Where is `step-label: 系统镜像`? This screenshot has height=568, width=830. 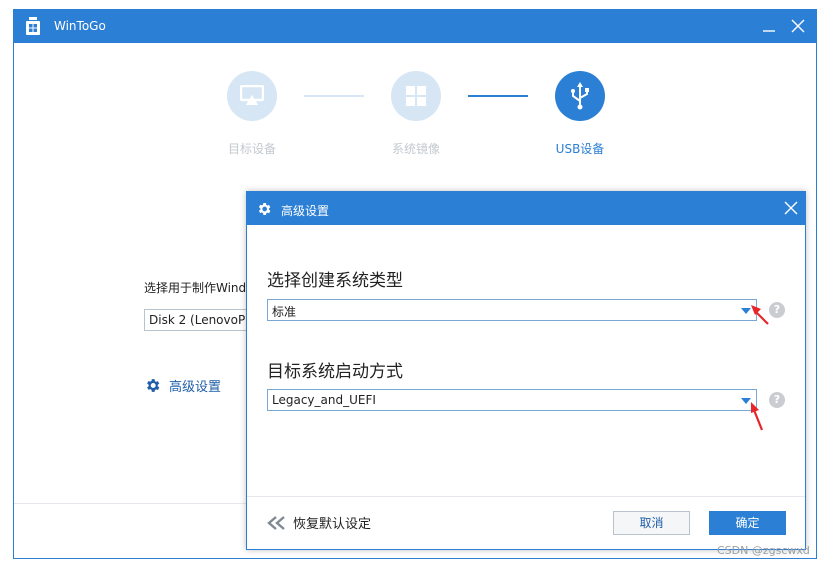 step-label: 系统镜像 is located at coordinates (415, 149).